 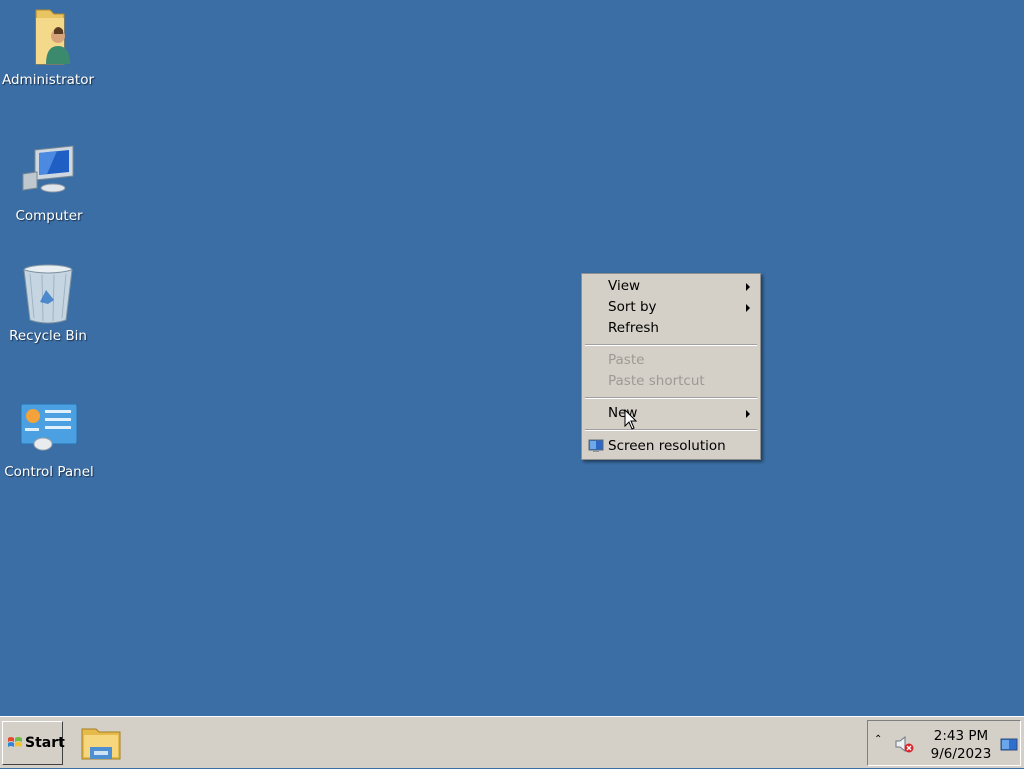 I want to click on mouse-cursor-icon, so click(x=631, y=419).